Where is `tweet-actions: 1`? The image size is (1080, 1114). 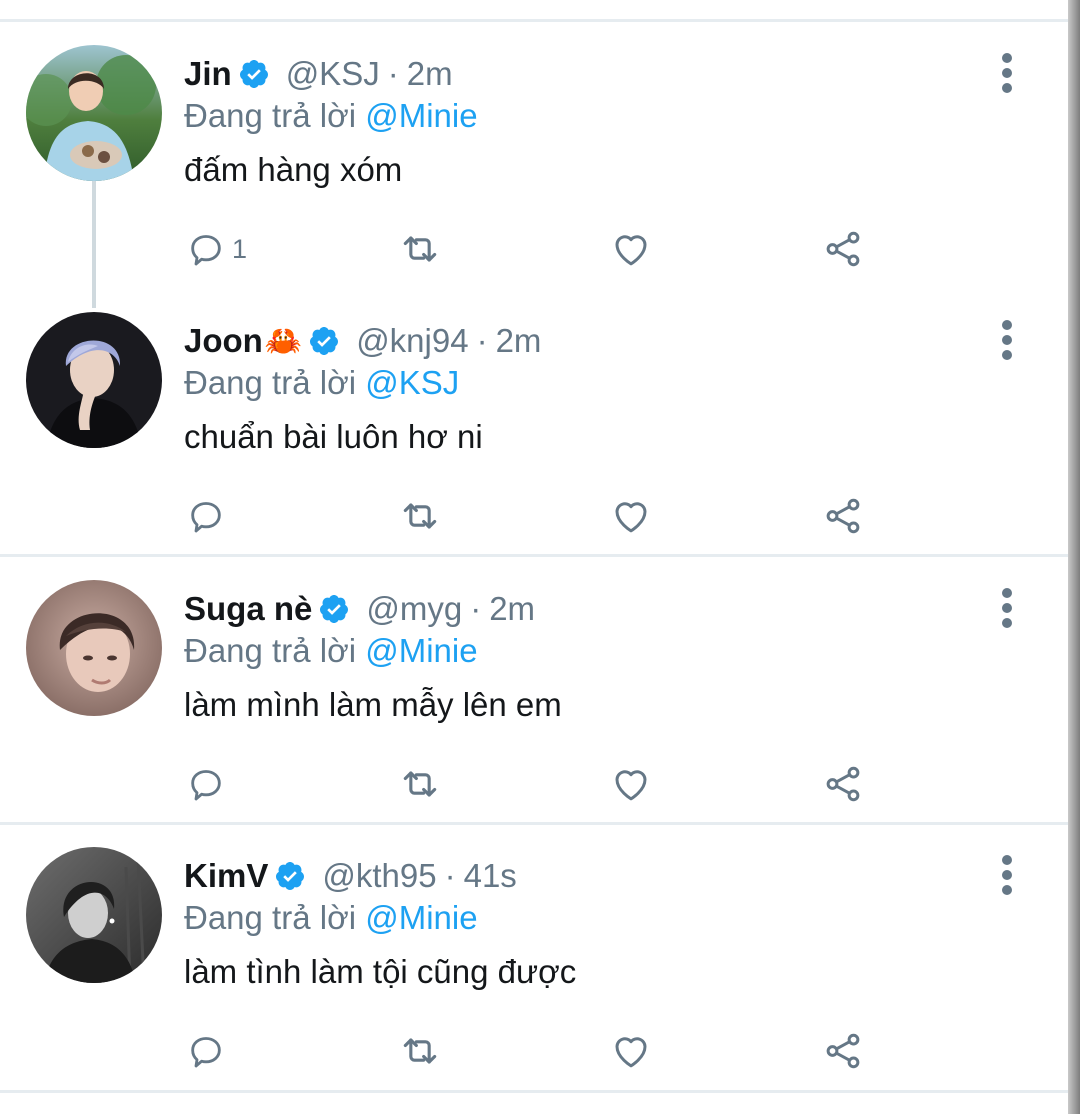 tweet-actions: 1 is located at coordinates (534, 249).